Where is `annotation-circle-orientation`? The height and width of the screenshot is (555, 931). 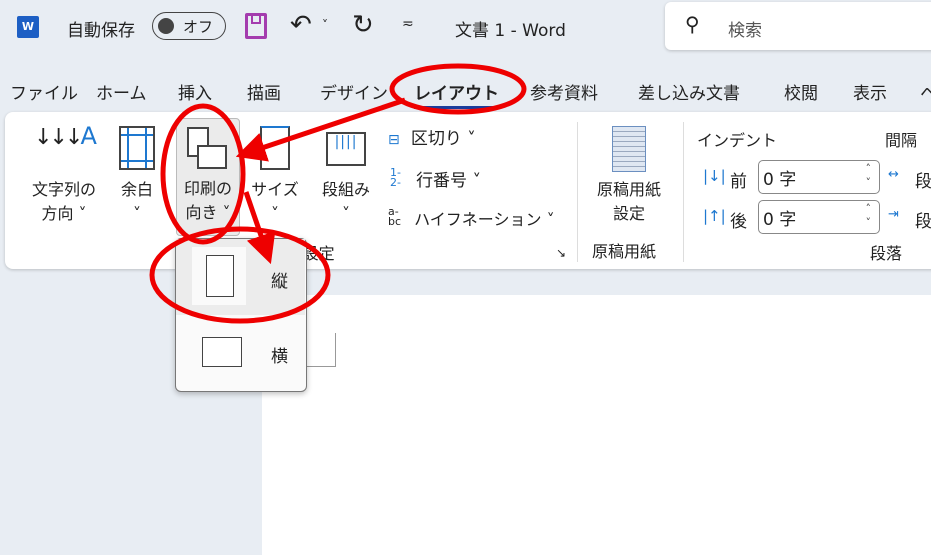
annotation-circle-orientation is located at coordinates (203, 174).